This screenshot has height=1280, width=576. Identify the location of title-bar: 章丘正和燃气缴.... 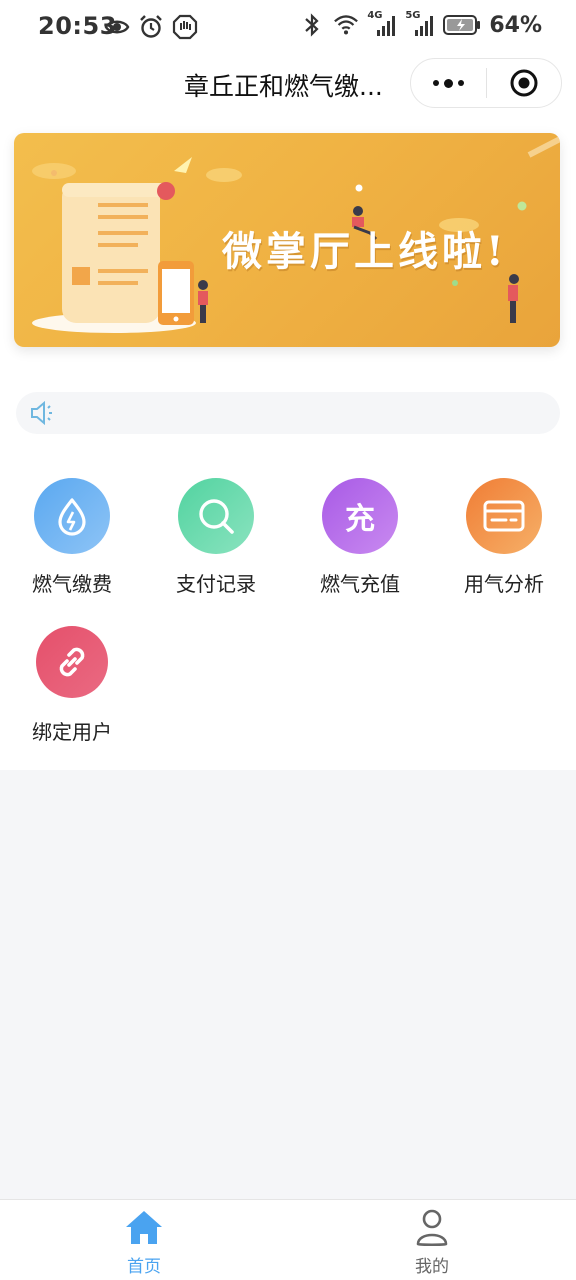
(288, 84).